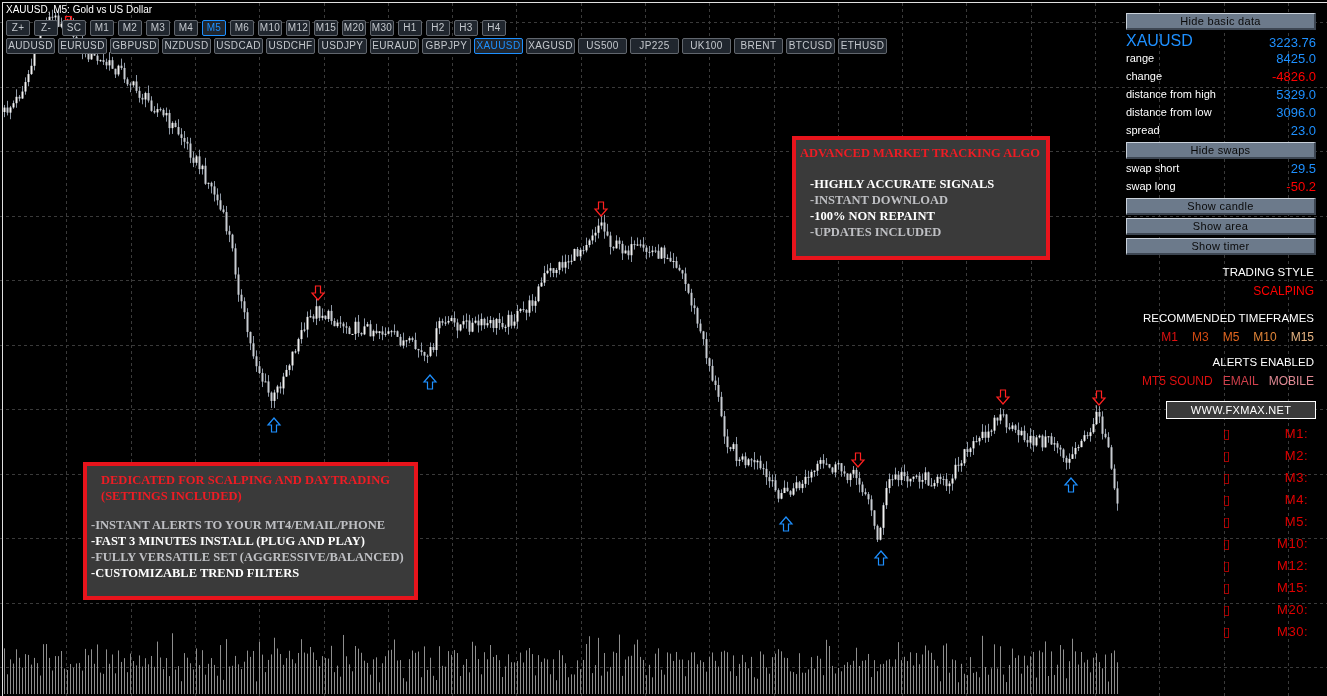 Image resolution: width=1327 pixels, height=696 pixels. What do you see at coordinates (1296, 112) in the screenshot?
I see `stat-value: 3096.0` at bounding box center [1296, 112].